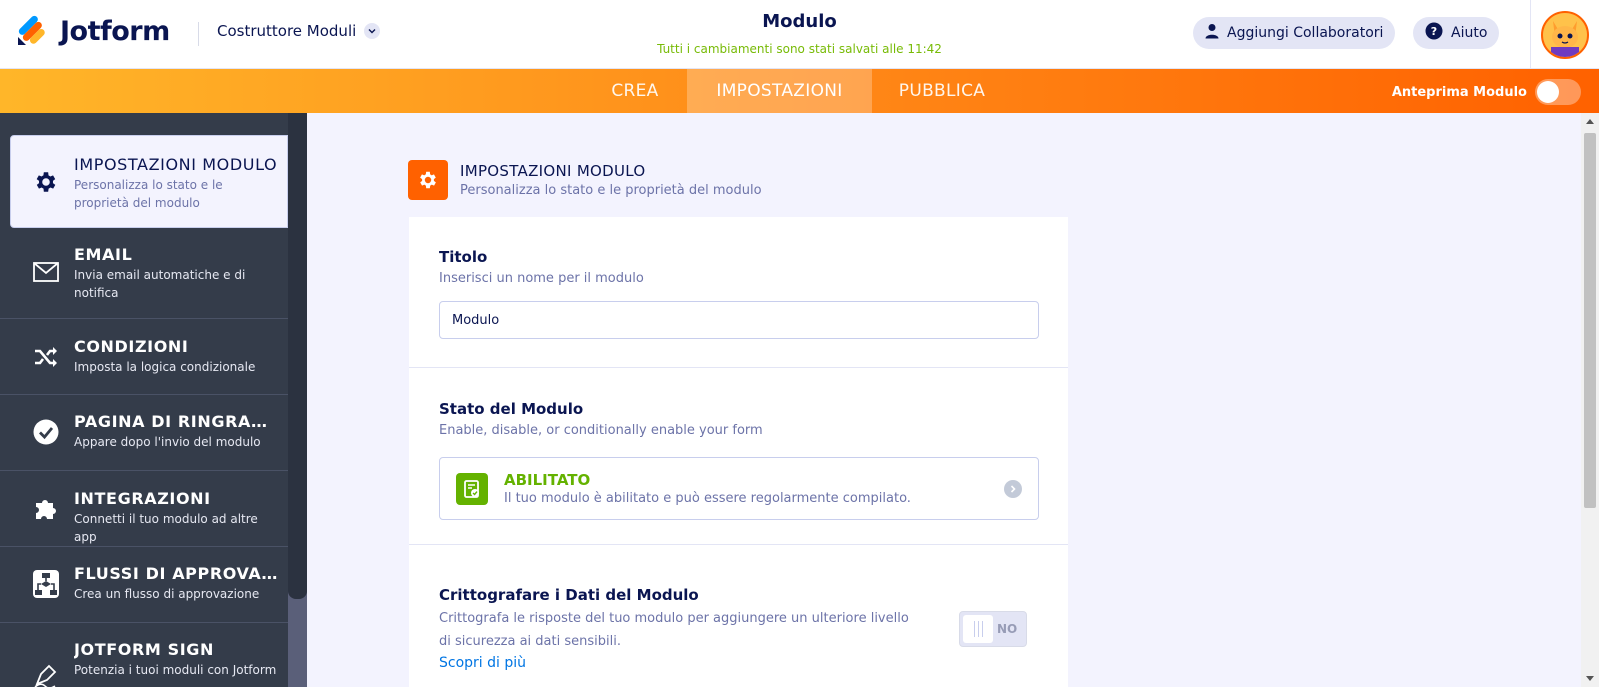 This screenshot has height=687, width=1599. I want to click on encrypt-label: Crittografare i Dati del Modulo, so click(569, 595).